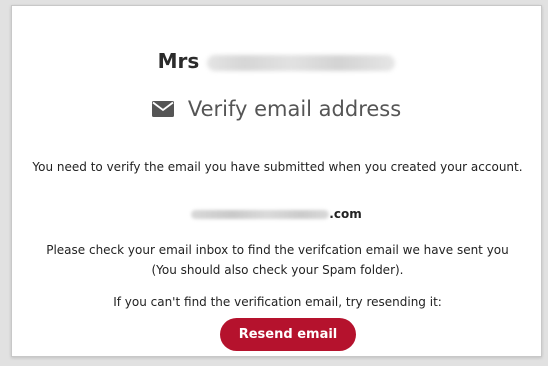 The image size is (548, 366). Describe the element at coordinates (178, 61) in the screenshot. I see `salutation: Mrs` at that location.